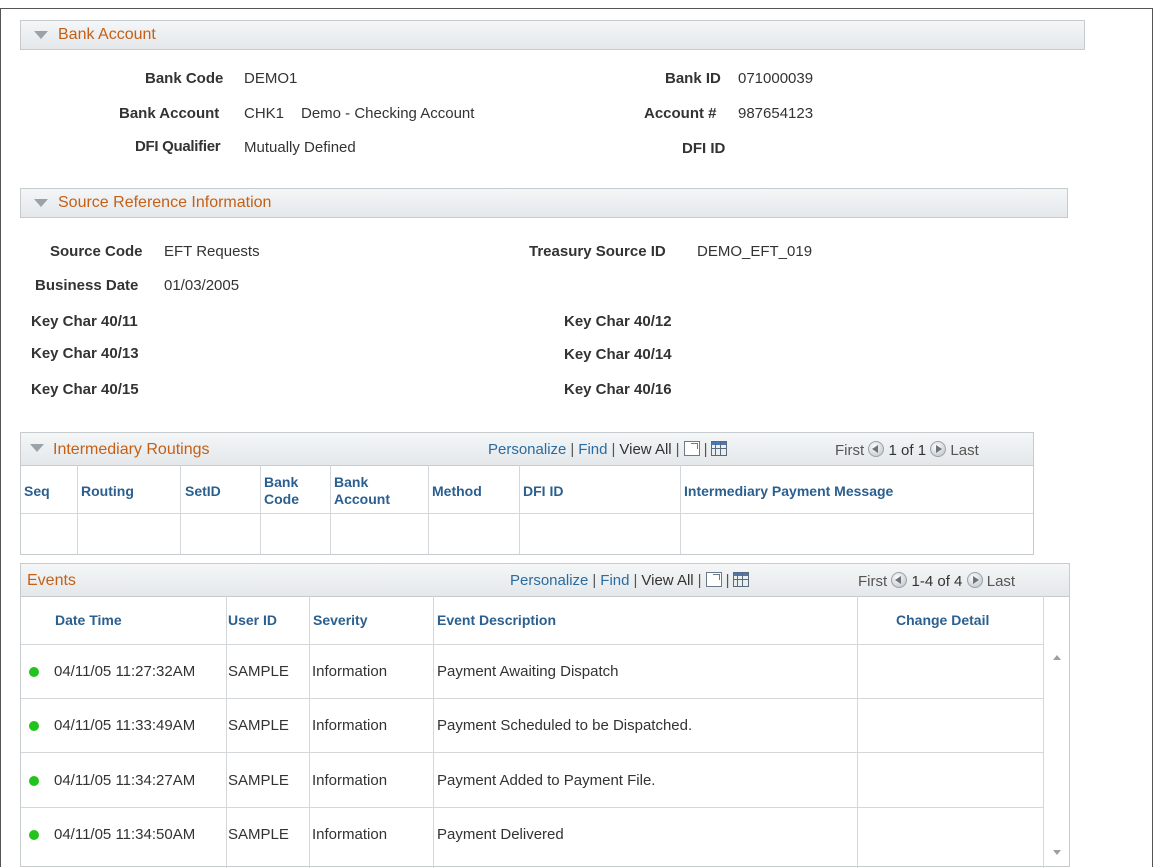 The width and height of the screenshot is (1154, 868). I want to click on event-datetime: 04/11/05 11:34:27AM, so click(125, 780).